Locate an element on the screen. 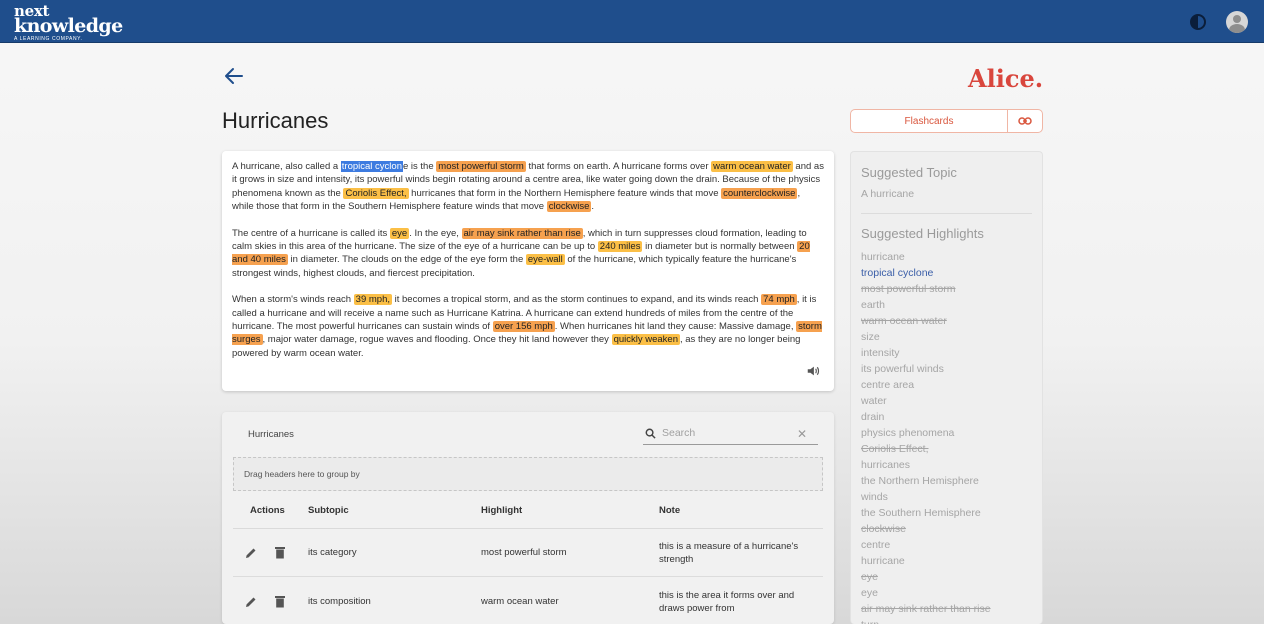  column-header-subtopic: Subtopic is located at coordinates (328, 510).